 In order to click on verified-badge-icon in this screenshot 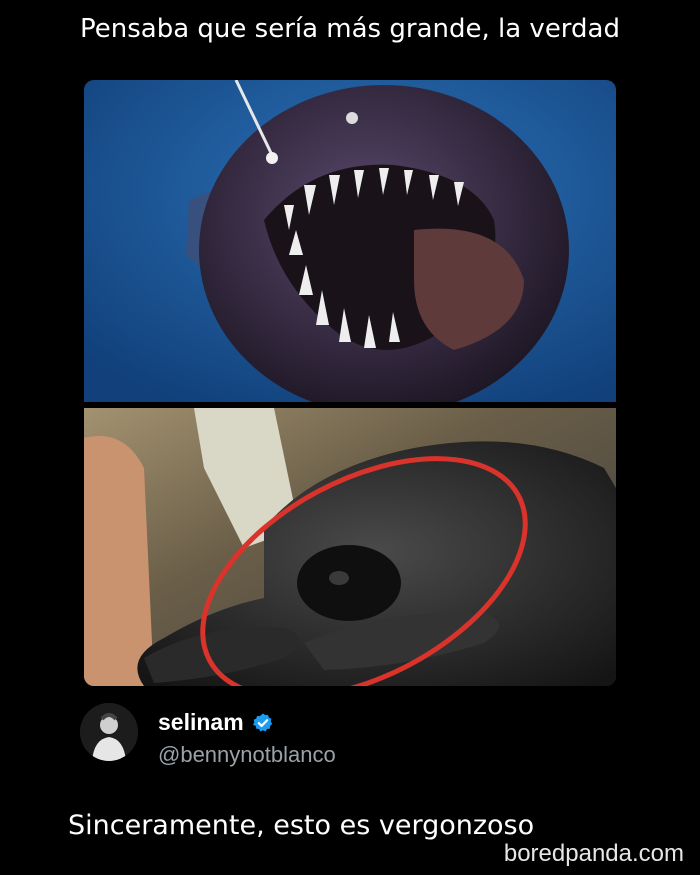, I will do `click(262, 721)`.